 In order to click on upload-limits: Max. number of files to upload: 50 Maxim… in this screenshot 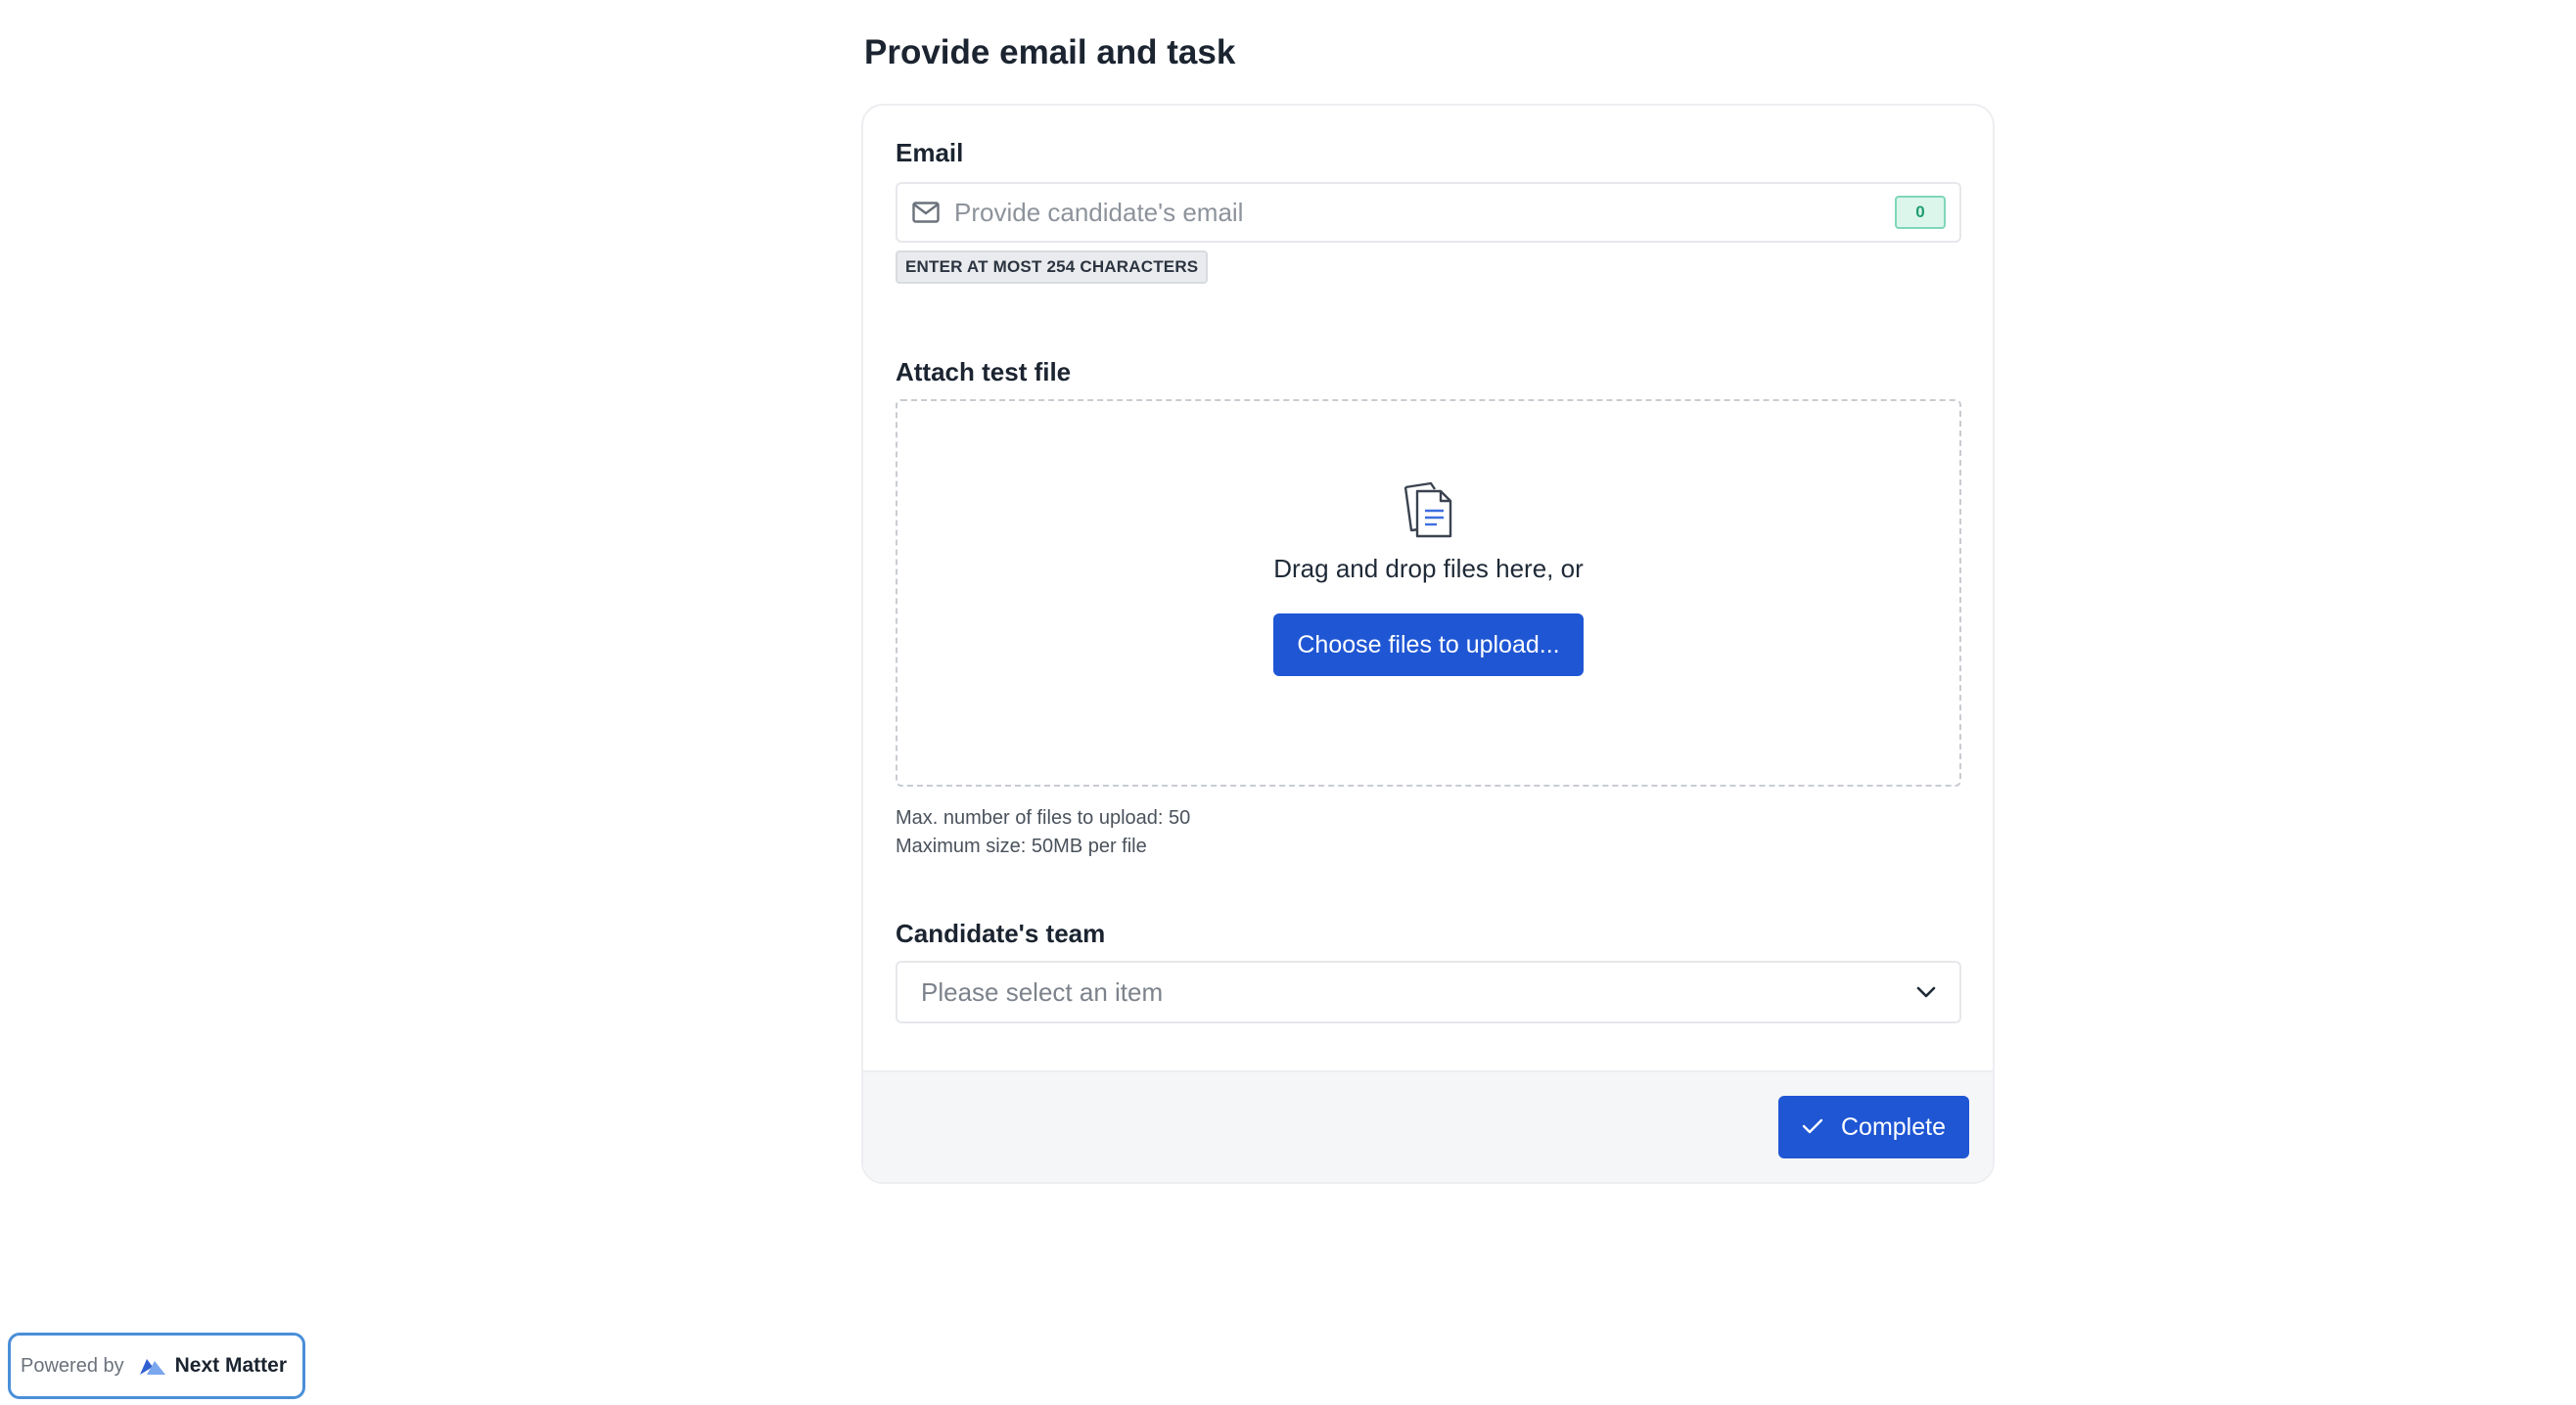, I will do `click(1428, 832)`.